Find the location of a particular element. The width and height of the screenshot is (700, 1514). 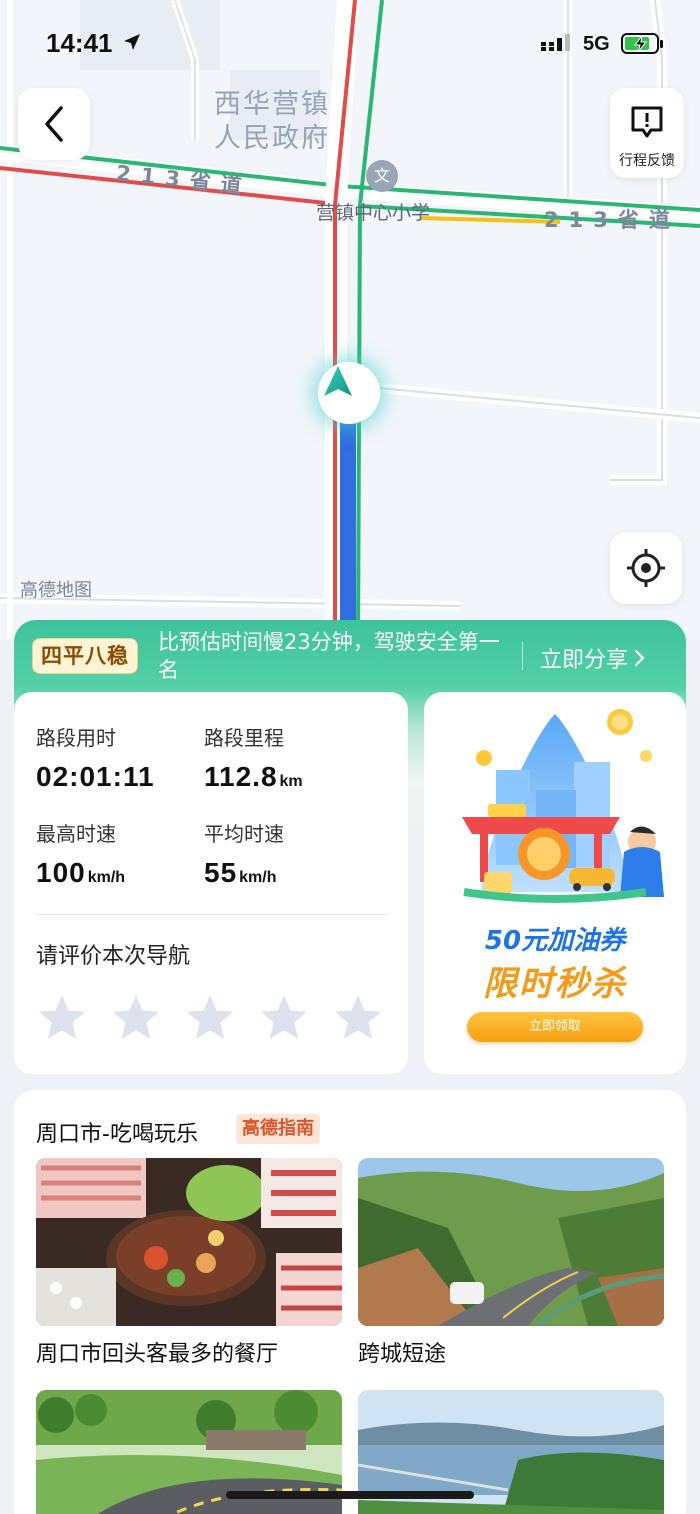

fuel-coupon-ad: 50元加油券 限时秒杀 立即领取 is located at coordinates (555, 883).